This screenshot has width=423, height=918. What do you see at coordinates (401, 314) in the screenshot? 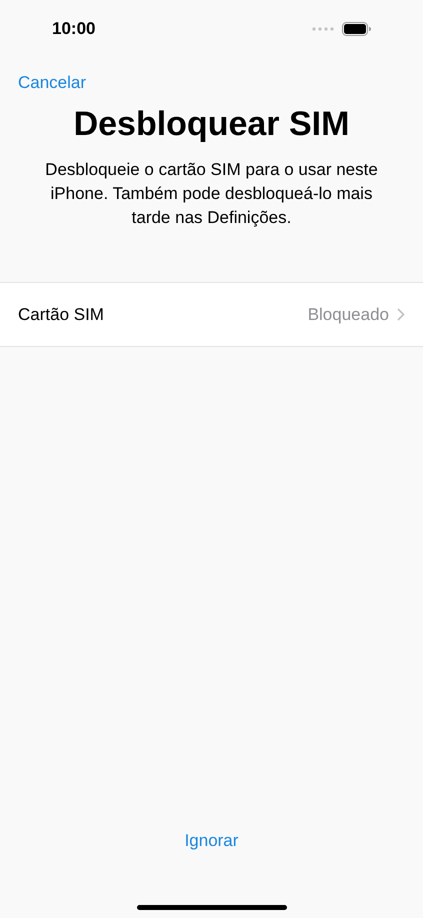
I see `chevron-icon` at bounding box center [401, 314].